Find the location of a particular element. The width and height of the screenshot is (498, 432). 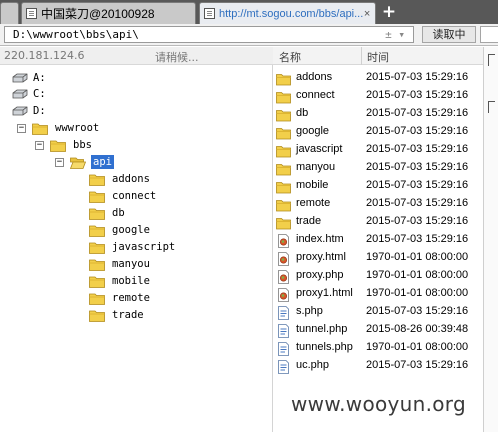

tree-folder-google: google is located at coordinates (120, 230).